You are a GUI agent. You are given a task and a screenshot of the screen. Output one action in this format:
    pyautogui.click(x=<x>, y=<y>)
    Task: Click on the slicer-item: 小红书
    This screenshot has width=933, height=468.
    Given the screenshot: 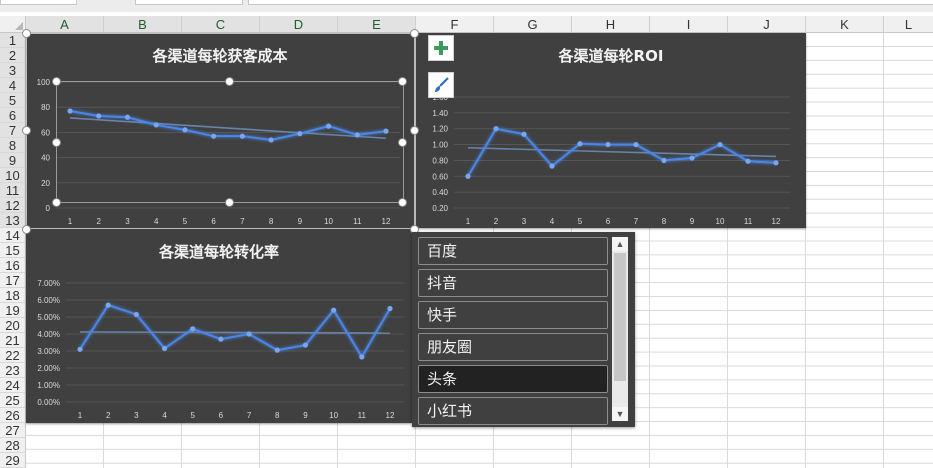 What is the action you would take?
    pyautogui.click(x=513, y=411)
    